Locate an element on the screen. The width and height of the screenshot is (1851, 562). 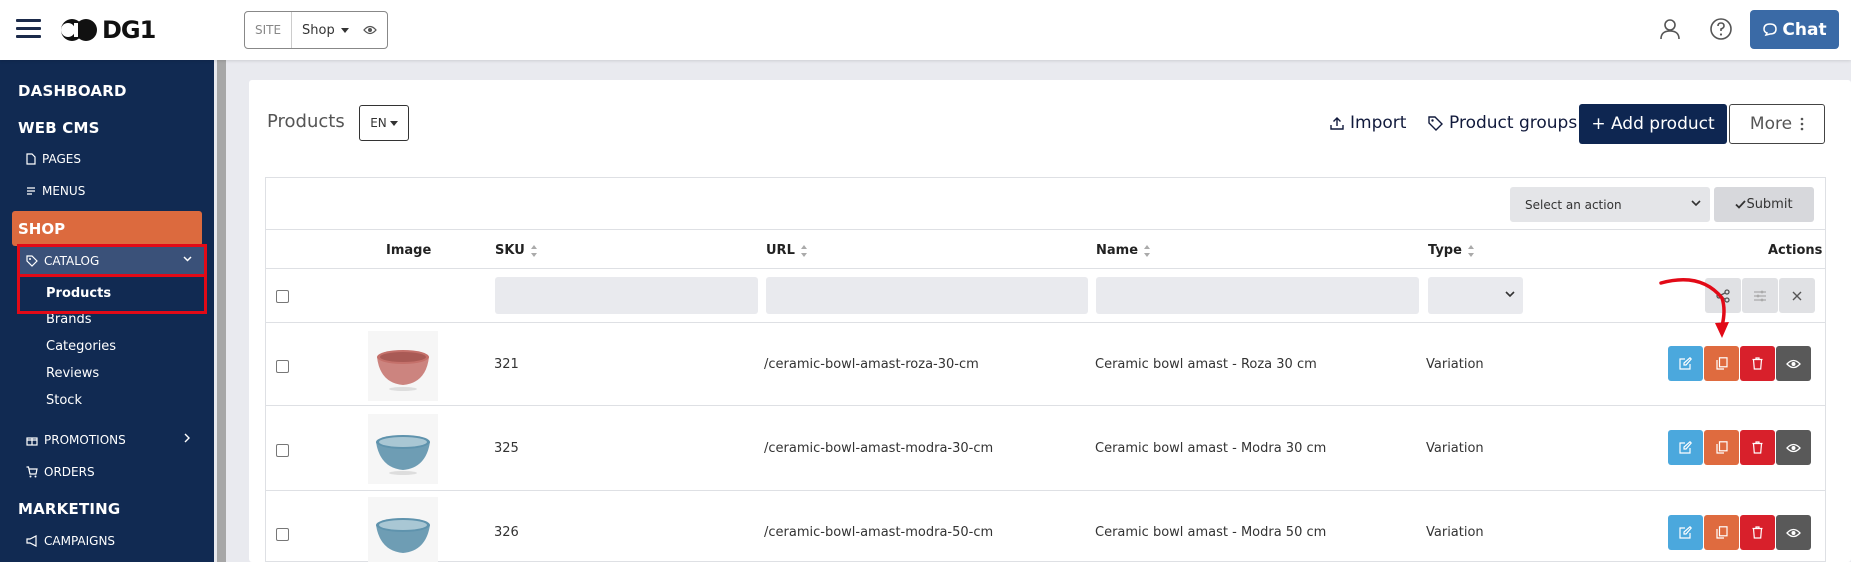
language-dropdown: EN is located at coordinates (384, 123).